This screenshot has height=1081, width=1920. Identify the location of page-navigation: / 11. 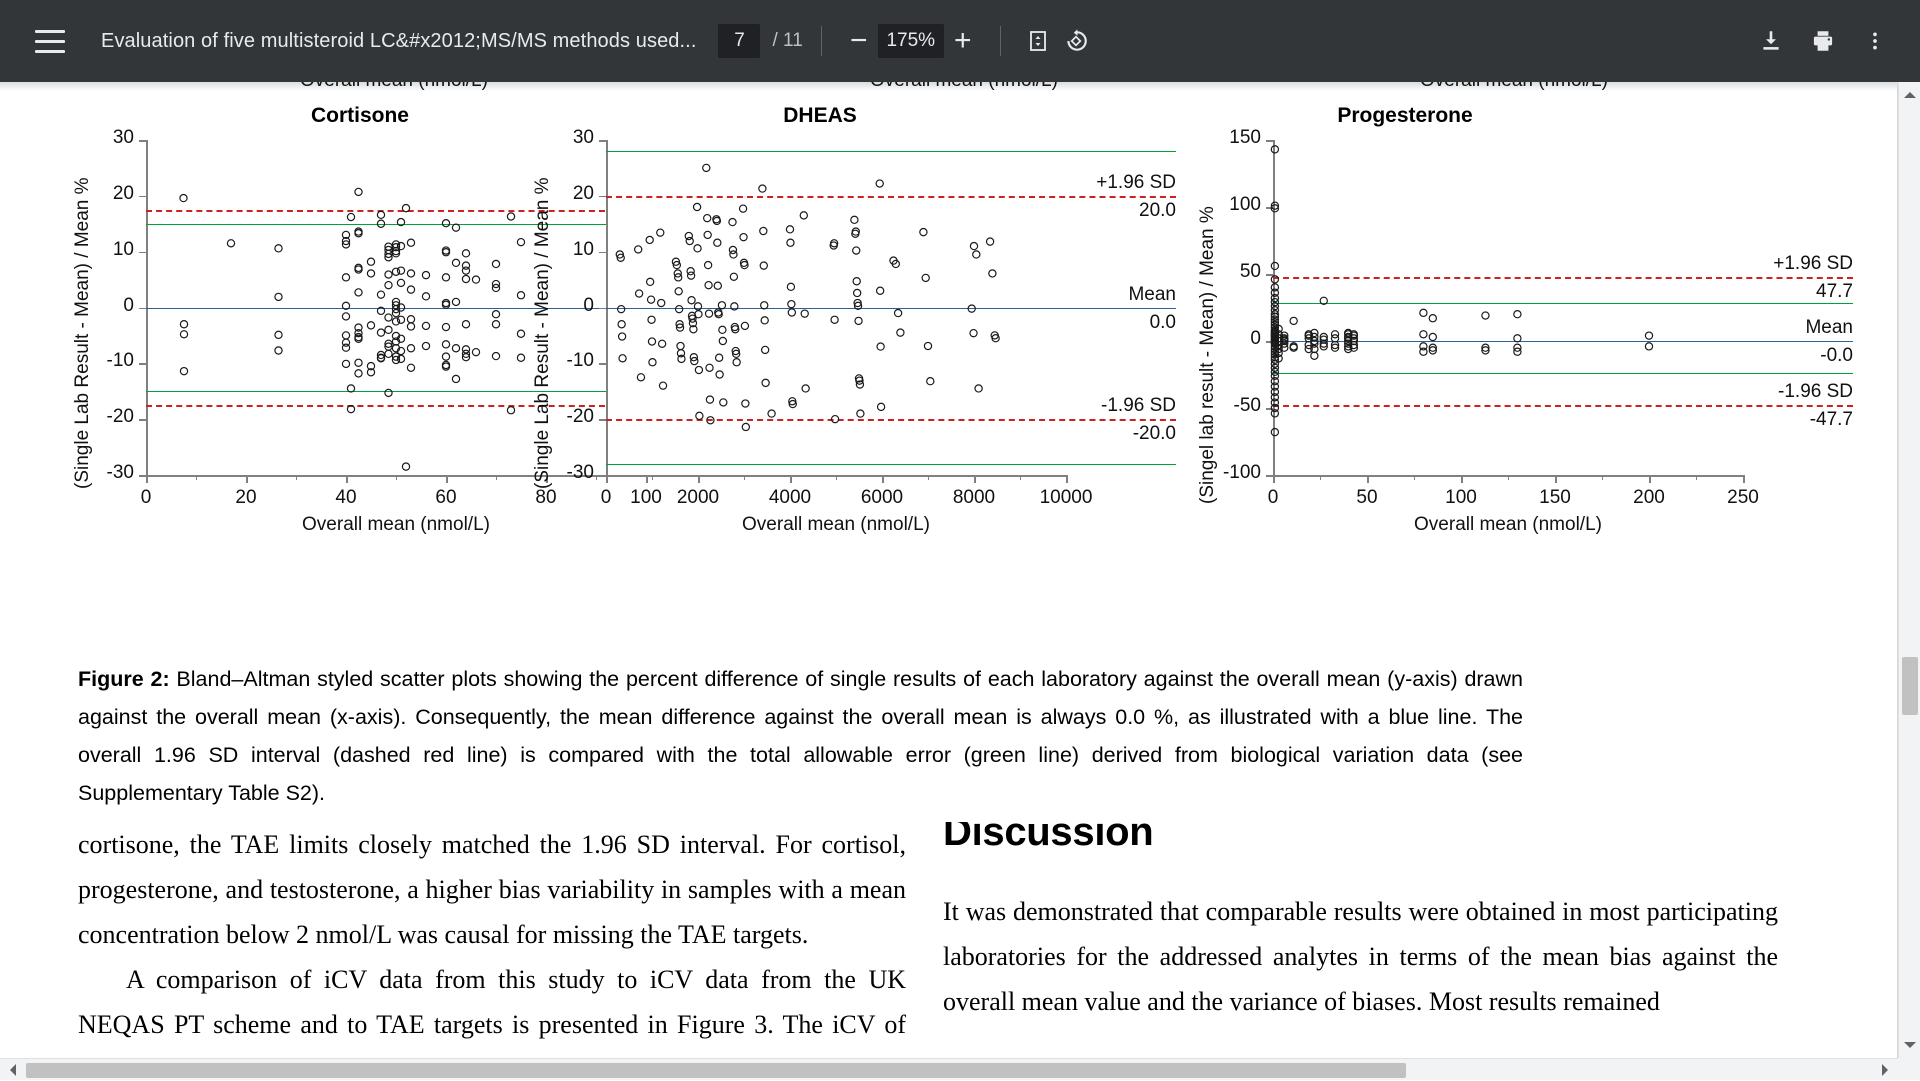
(760, 41).